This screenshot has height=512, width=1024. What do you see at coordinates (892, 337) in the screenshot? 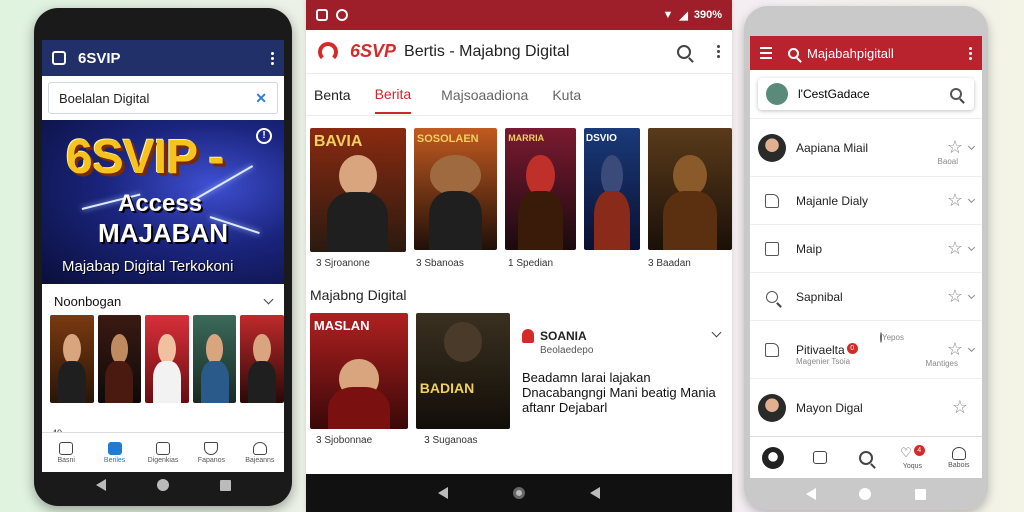
I see `extra-action: Yepos` at bounding box center [892, 337].